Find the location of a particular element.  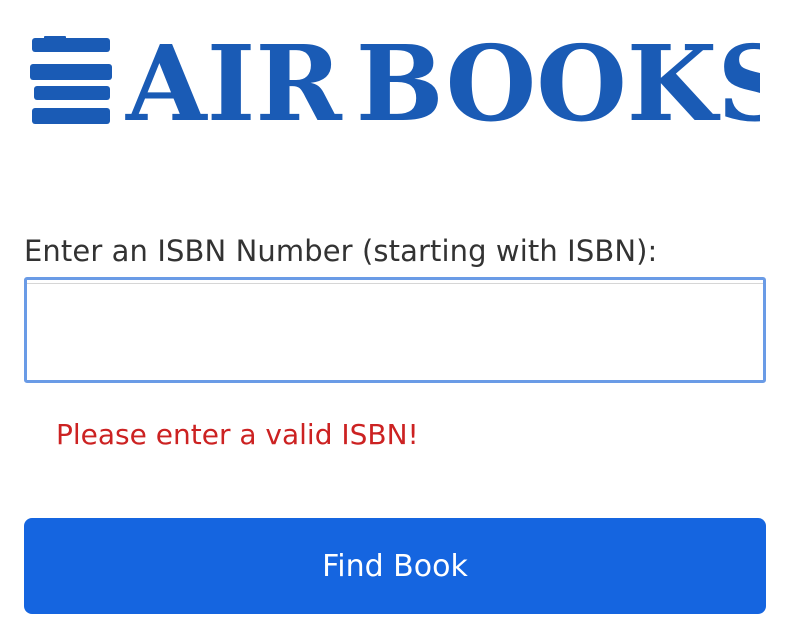

logo-text-books: BOOKS is located at coordinates (558, 82).